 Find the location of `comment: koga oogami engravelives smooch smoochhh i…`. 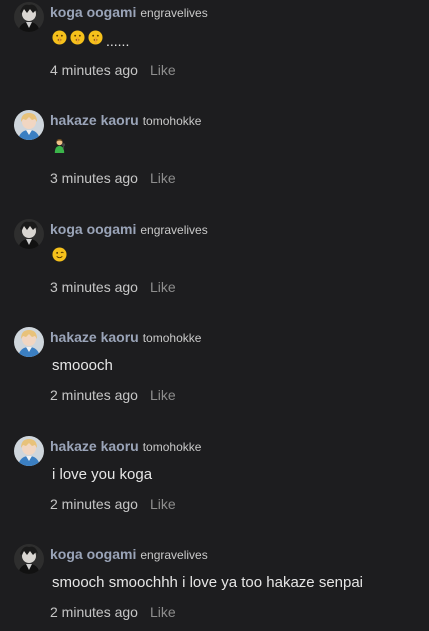

comment: koga oogami engravelives smooch smoochhh i… is located at coordinates (214, 586).